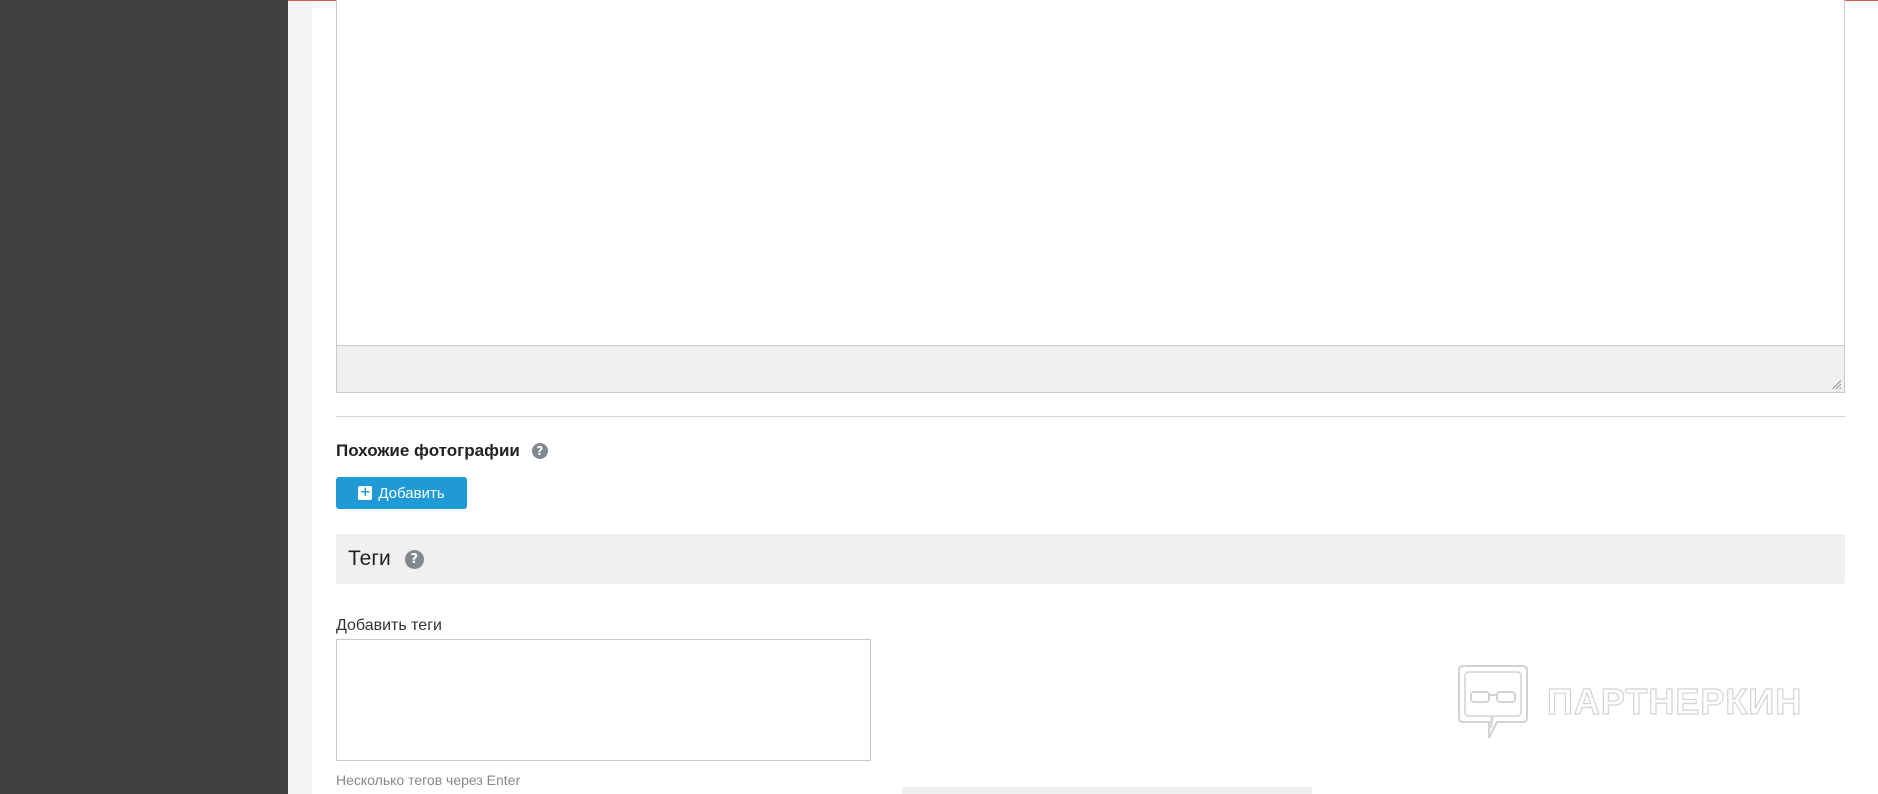 This screenshot has height=794, width=1878. Describe the element at coordinates (603, 700) in the screenshot. I see `tags-input` at that location.